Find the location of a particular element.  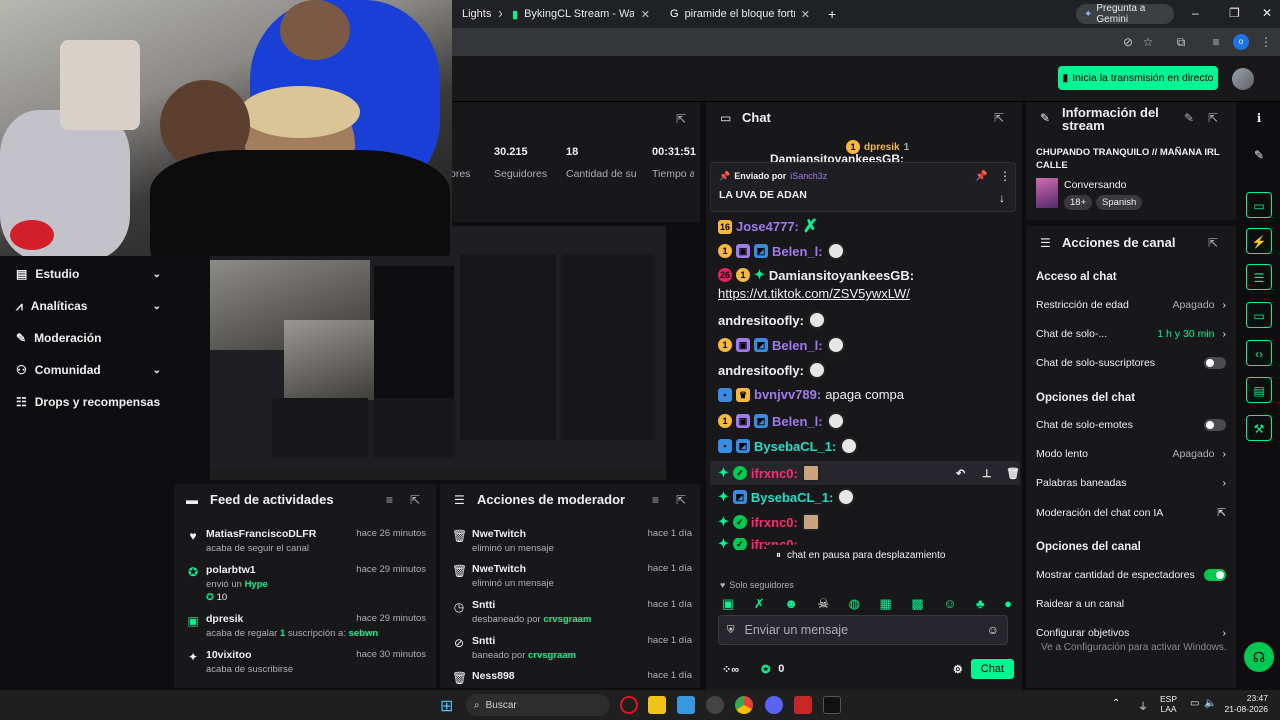

taskbar-search: ⌕ Buscar is located at coordinates (538, 705).